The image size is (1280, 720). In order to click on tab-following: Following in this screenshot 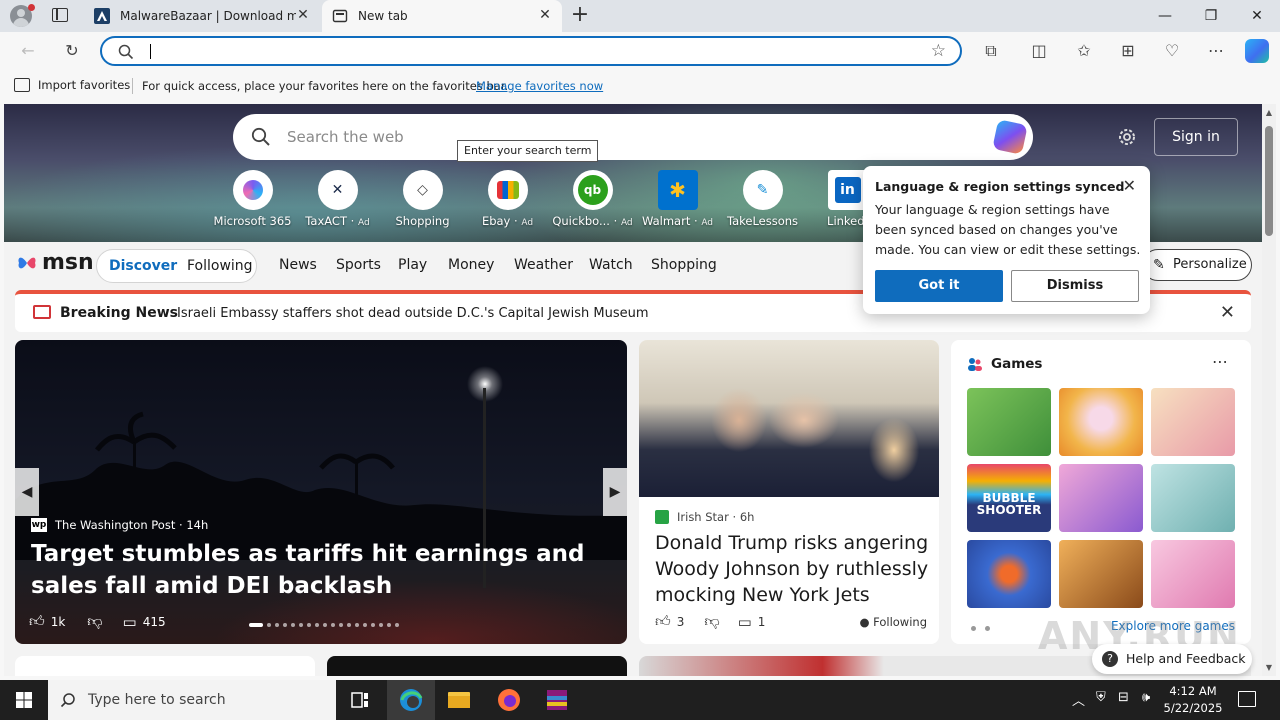, I will do `click(220, 266)`.